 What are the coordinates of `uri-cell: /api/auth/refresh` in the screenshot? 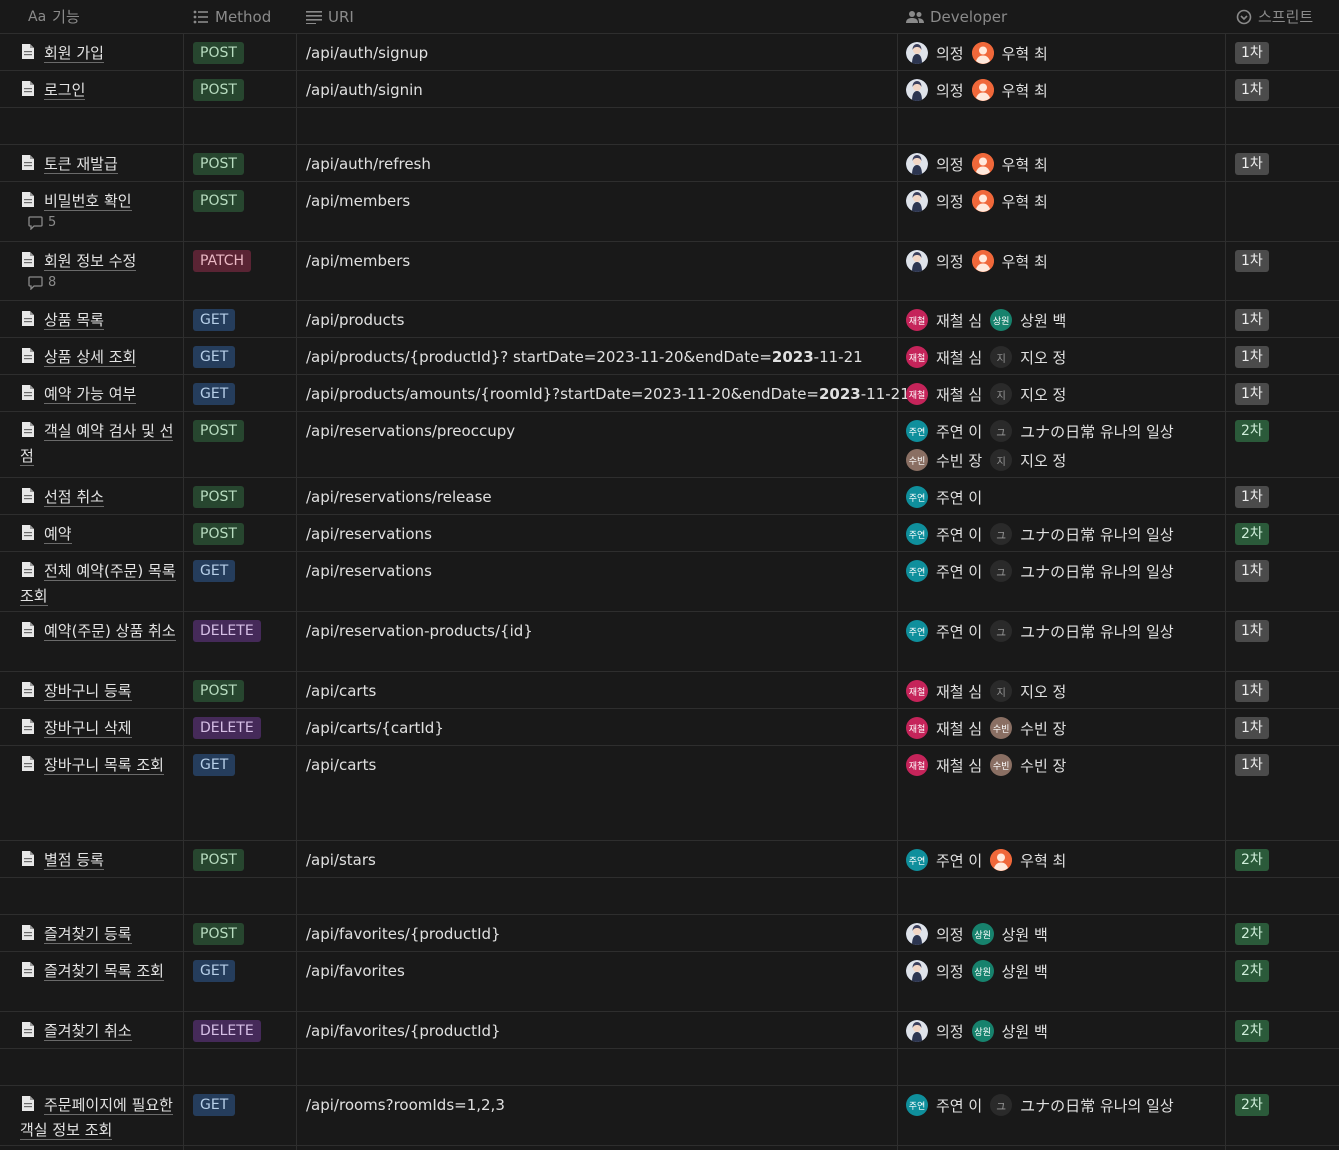 It's located at (368, 164).